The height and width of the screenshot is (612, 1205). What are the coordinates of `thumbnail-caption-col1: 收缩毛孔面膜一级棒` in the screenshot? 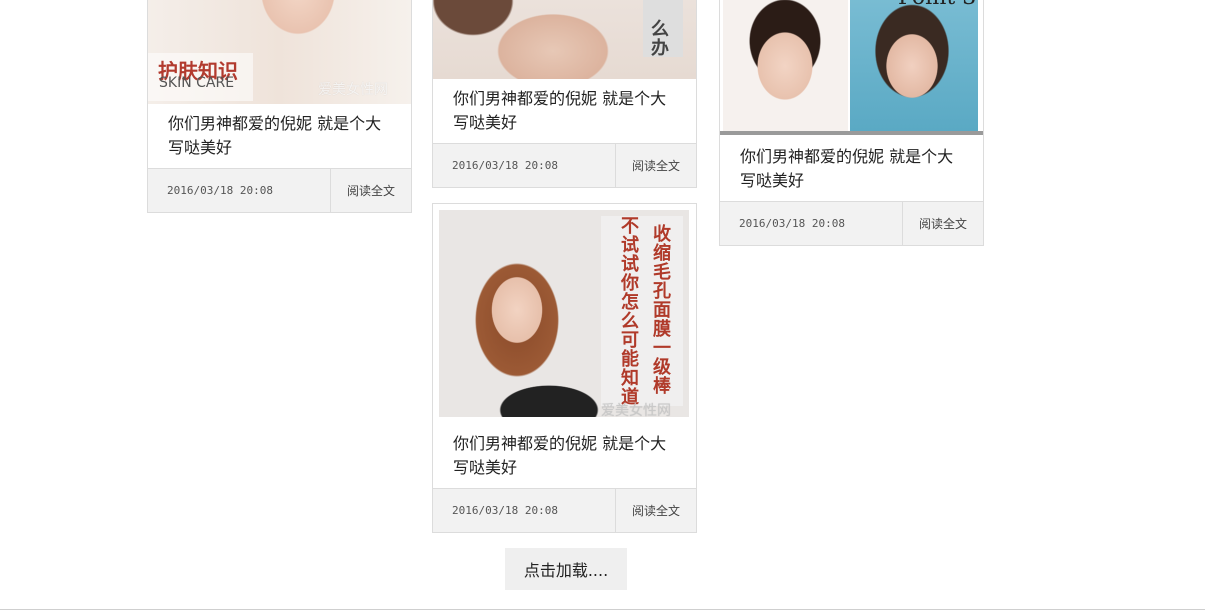 It's located at (660, 309).